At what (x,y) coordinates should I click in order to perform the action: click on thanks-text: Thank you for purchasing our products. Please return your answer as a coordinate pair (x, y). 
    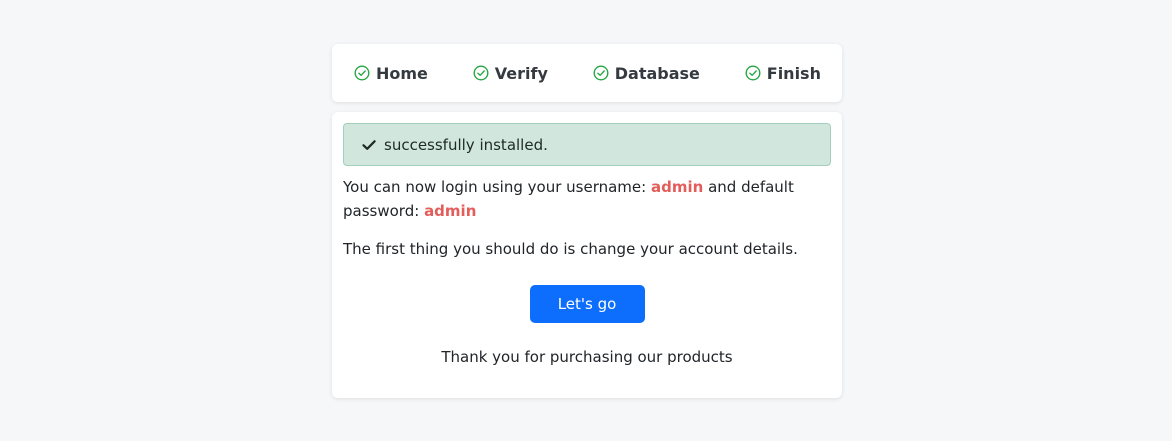
    Looking at the image, I should click on (587, 357).